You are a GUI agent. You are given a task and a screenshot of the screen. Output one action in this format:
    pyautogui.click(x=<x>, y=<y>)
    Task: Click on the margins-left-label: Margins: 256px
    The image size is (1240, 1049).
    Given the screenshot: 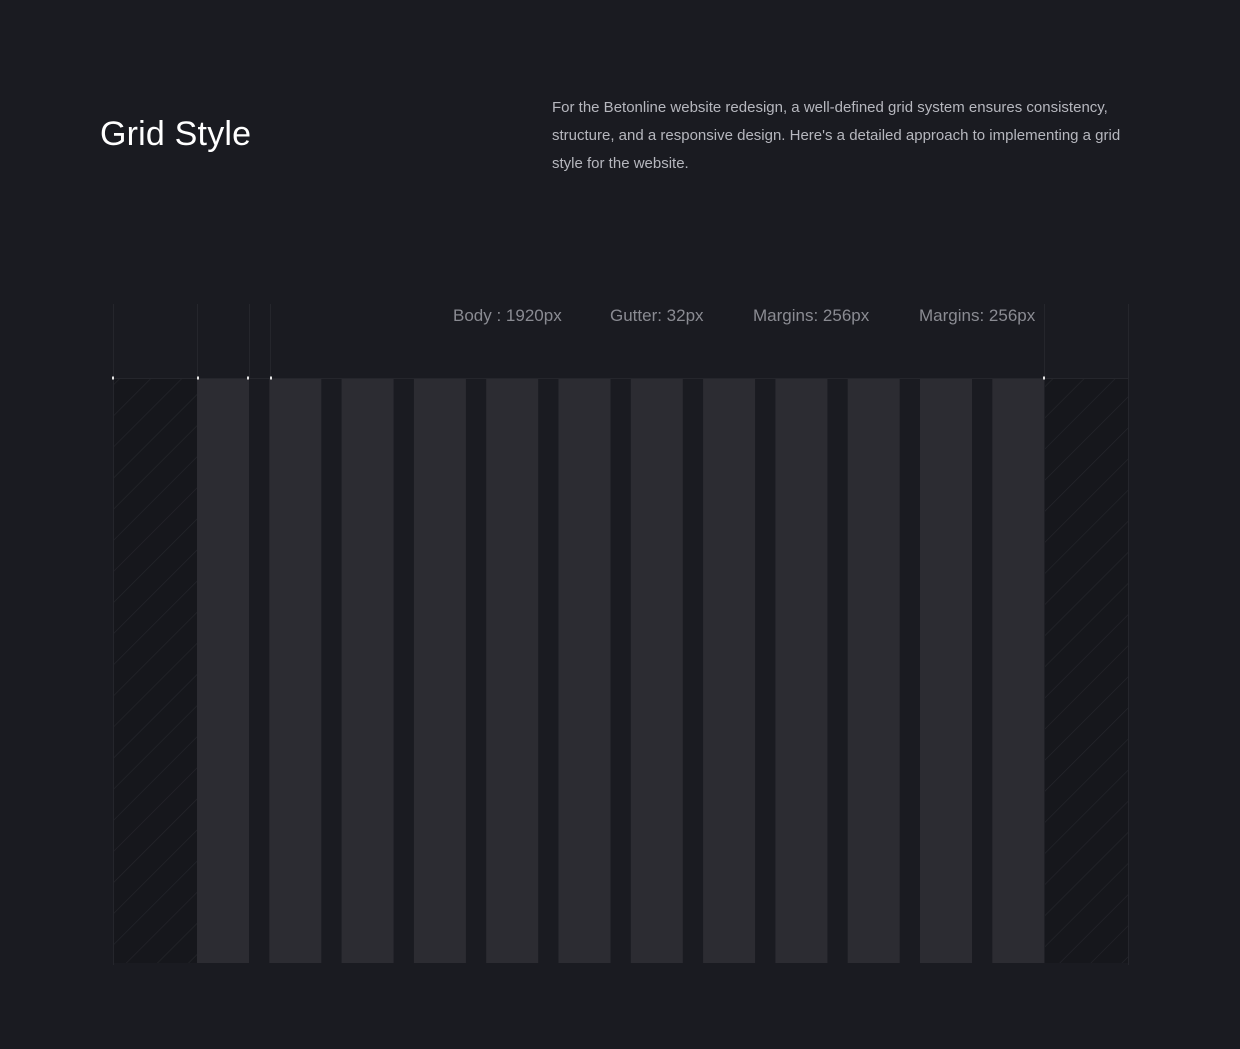 What is the action you would take?
    pyautogui.click(x=811, y=315)
    